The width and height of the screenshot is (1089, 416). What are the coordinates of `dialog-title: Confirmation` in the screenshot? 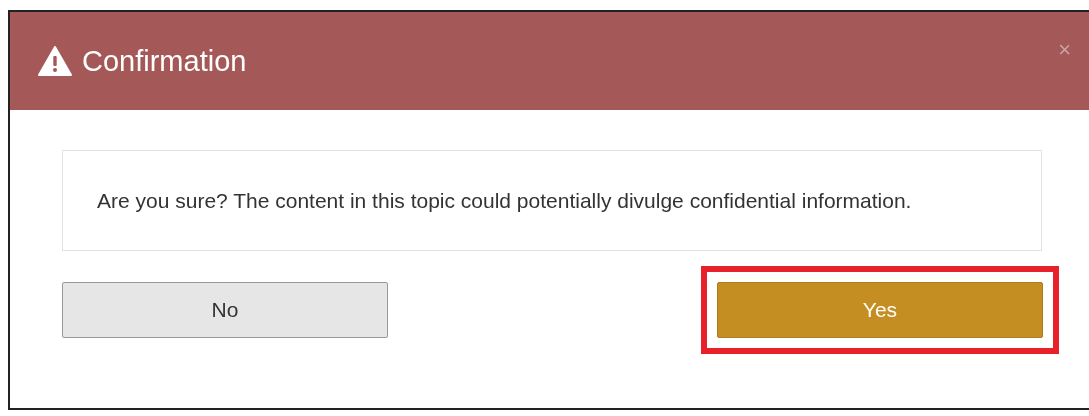 It's located at (165, 61).